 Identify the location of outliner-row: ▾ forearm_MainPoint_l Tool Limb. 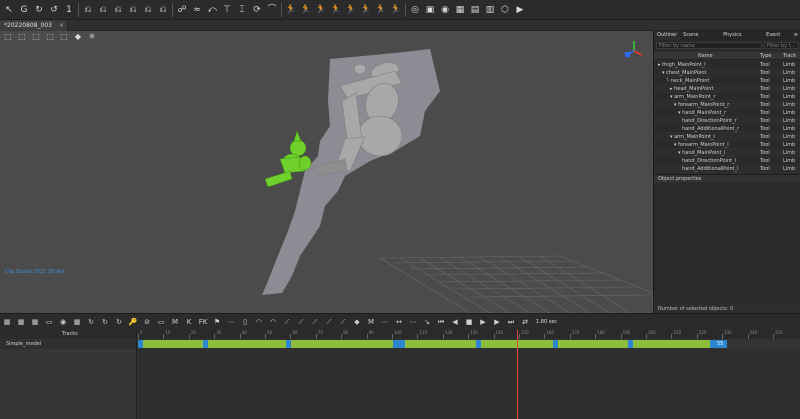
(727, 145).